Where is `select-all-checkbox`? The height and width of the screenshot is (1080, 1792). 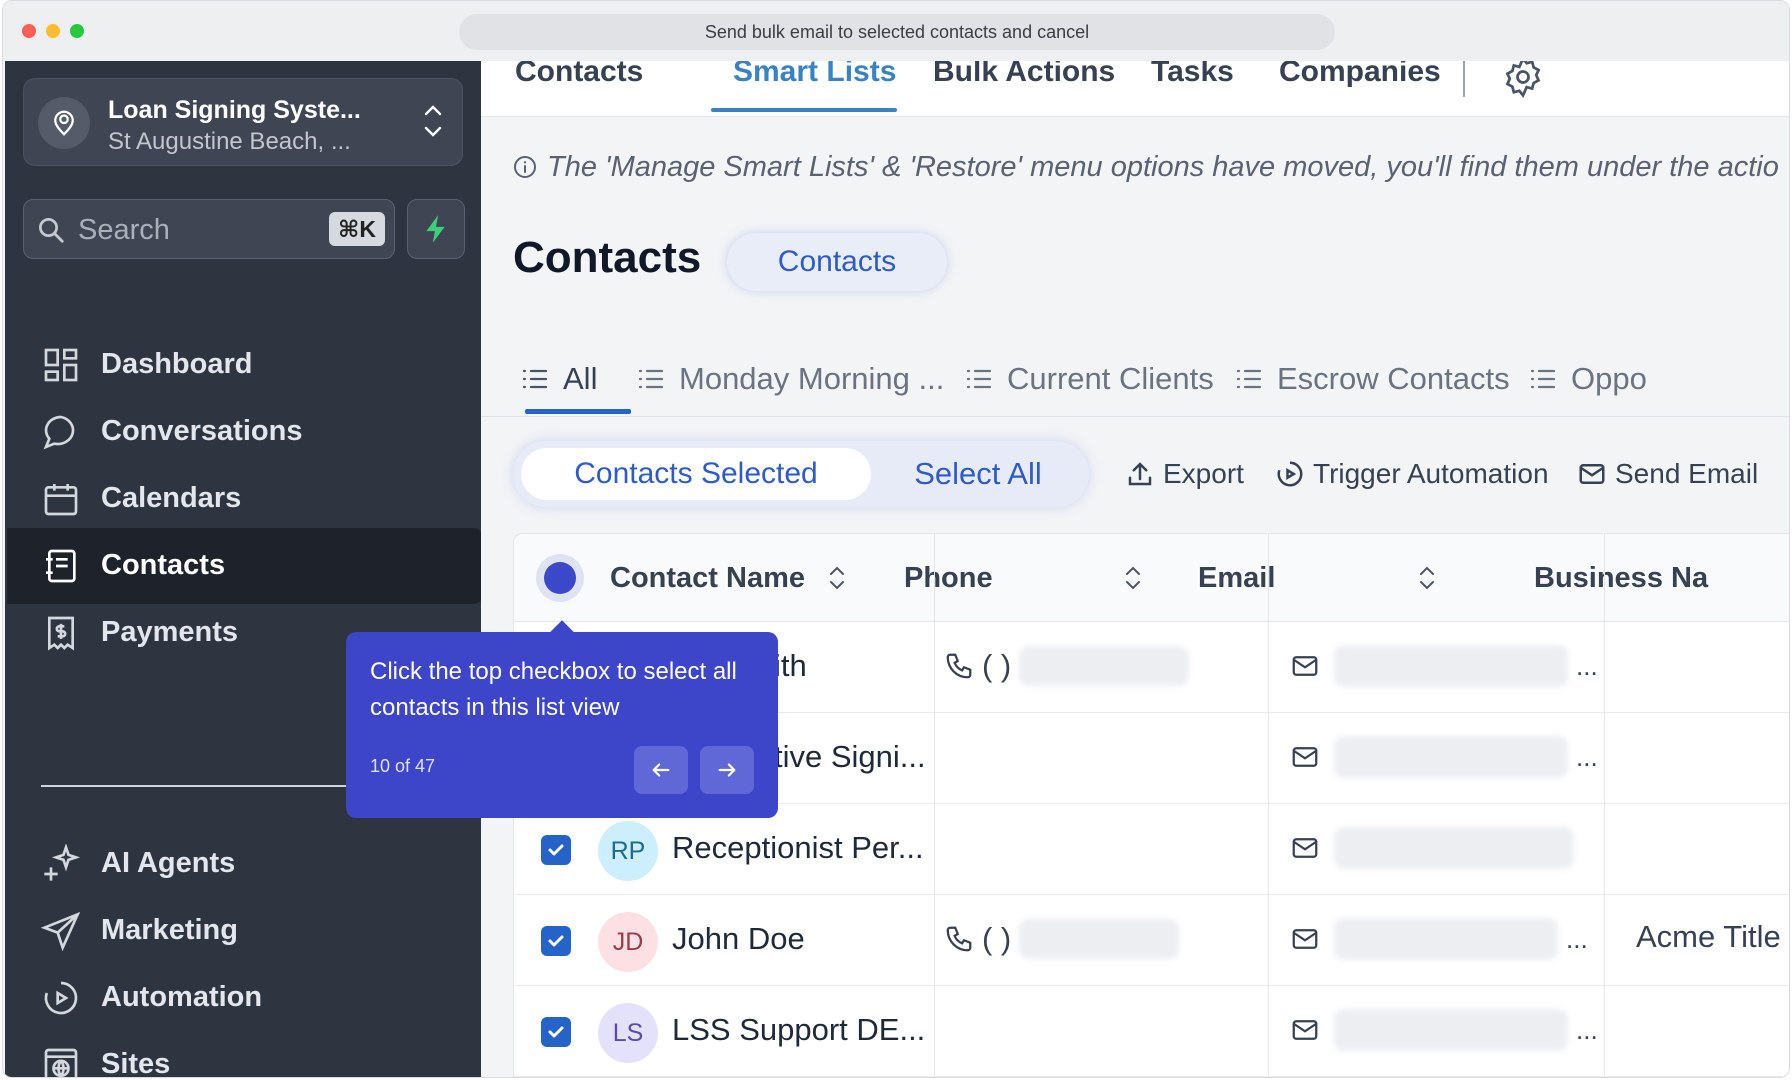 select-all-checkbox is located at coordinates (560, 578).